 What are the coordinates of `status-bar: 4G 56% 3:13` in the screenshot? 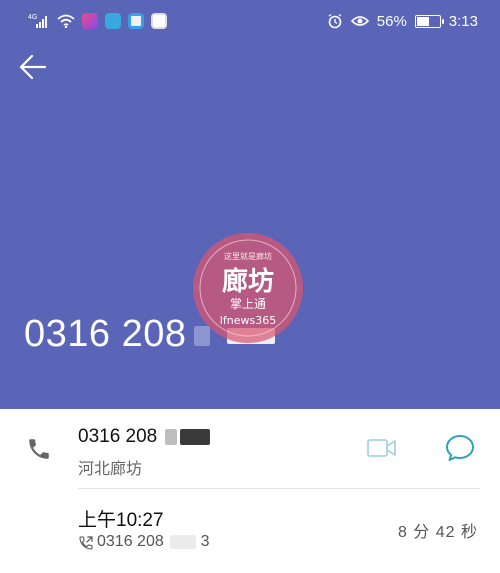 It's located at (250, 20).